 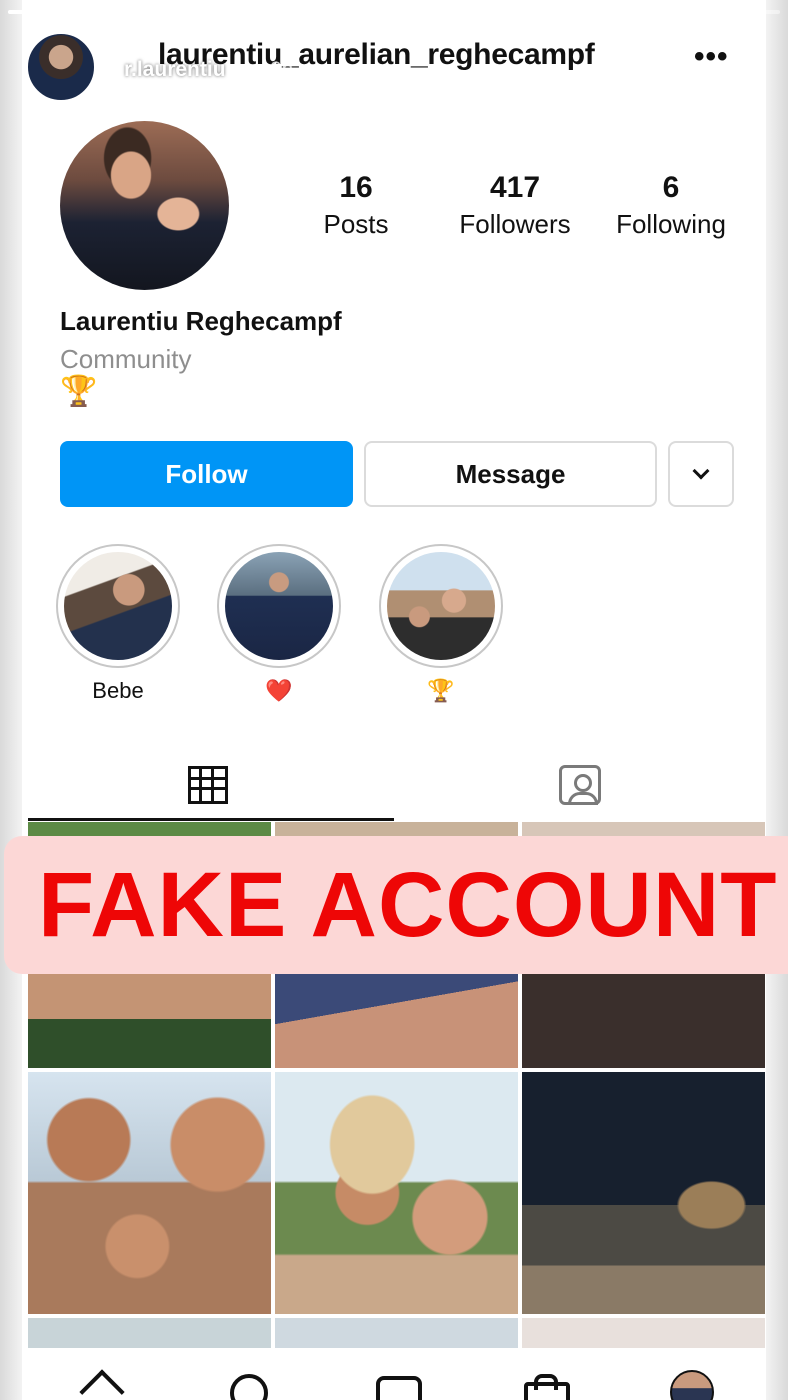 What do you see at coordinates (515, 224) in the screenshot?
I see `followers-label: Followers` at bounding box center [515, 224].